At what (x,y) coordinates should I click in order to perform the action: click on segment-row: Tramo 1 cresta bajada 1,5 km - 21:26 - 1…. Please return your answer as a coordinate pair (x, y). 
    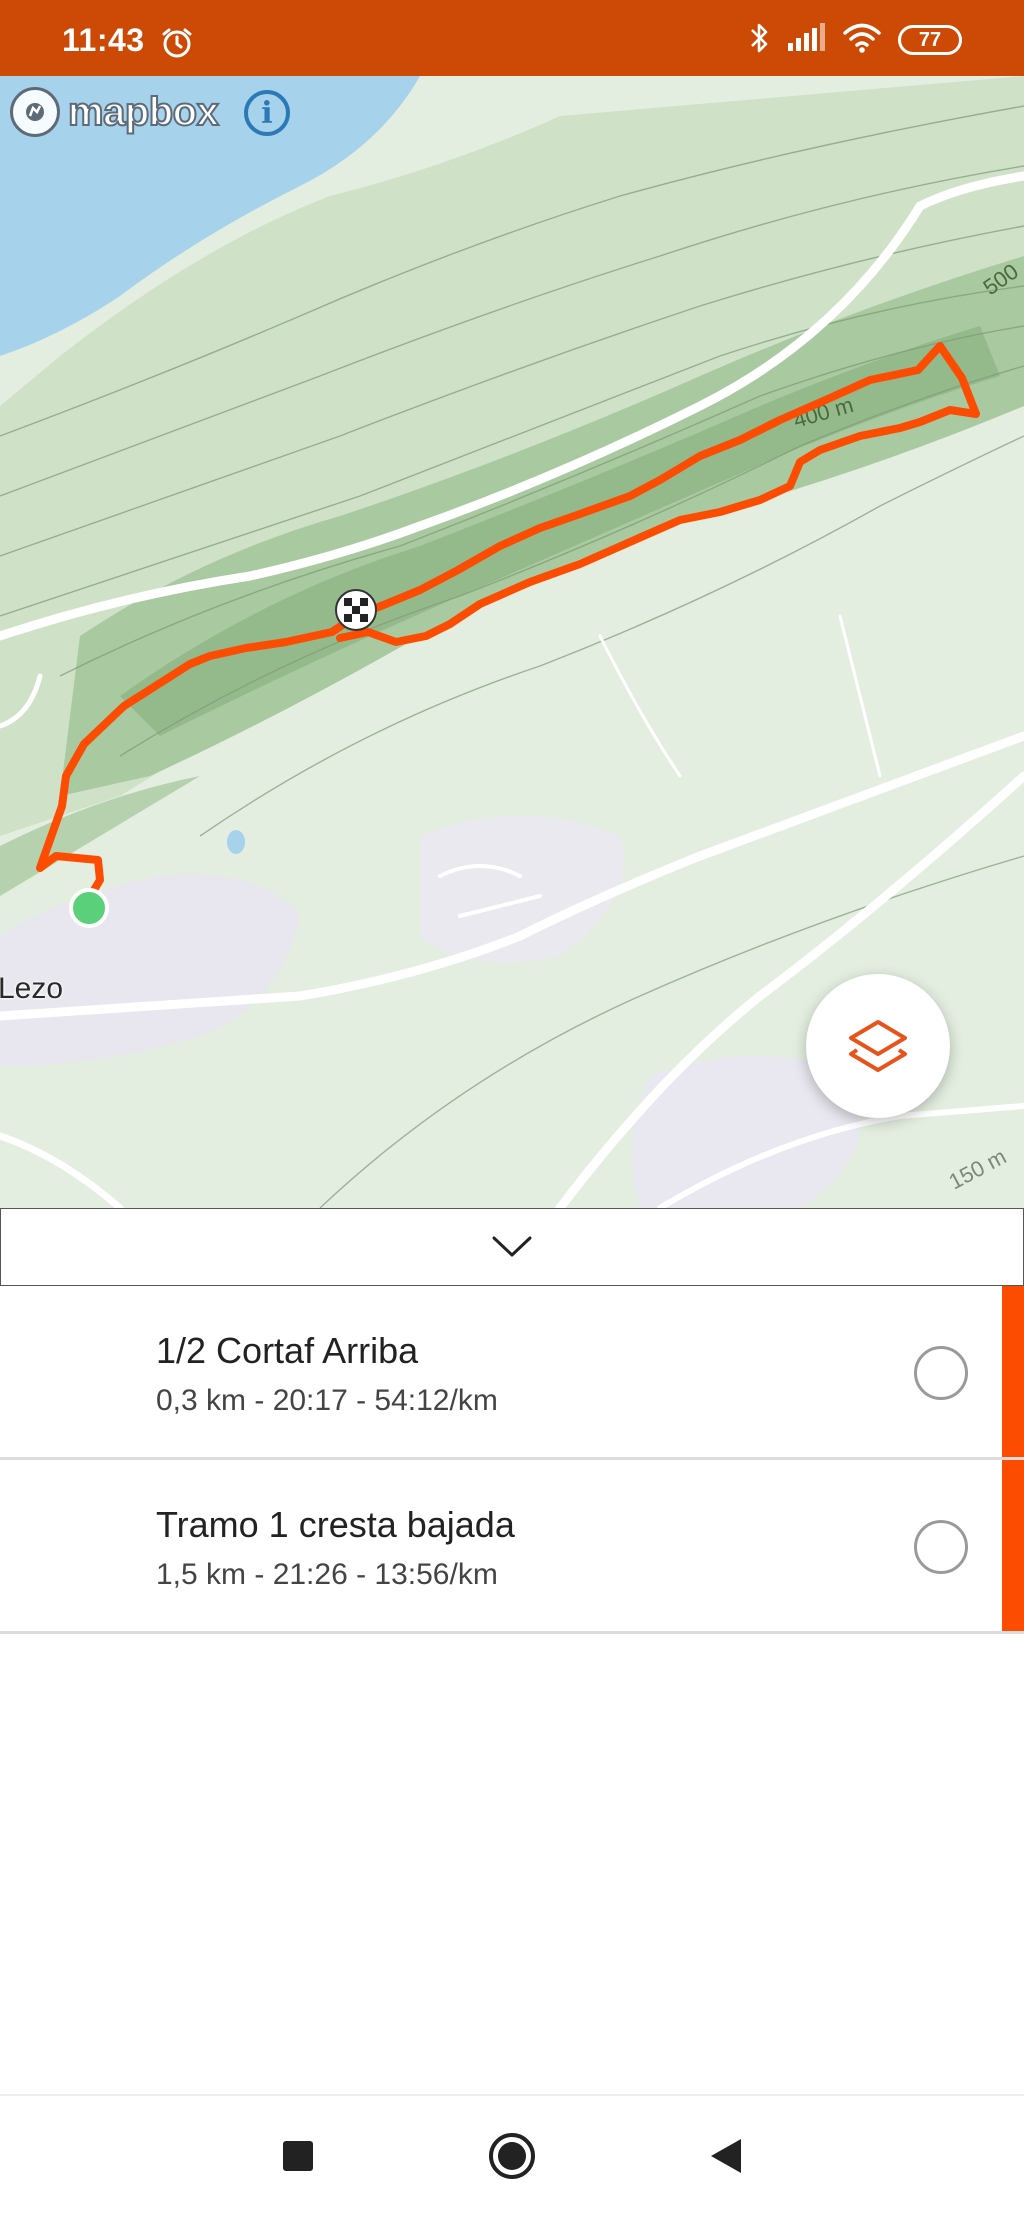
    Looking at the image, I should click on (512, 1547).